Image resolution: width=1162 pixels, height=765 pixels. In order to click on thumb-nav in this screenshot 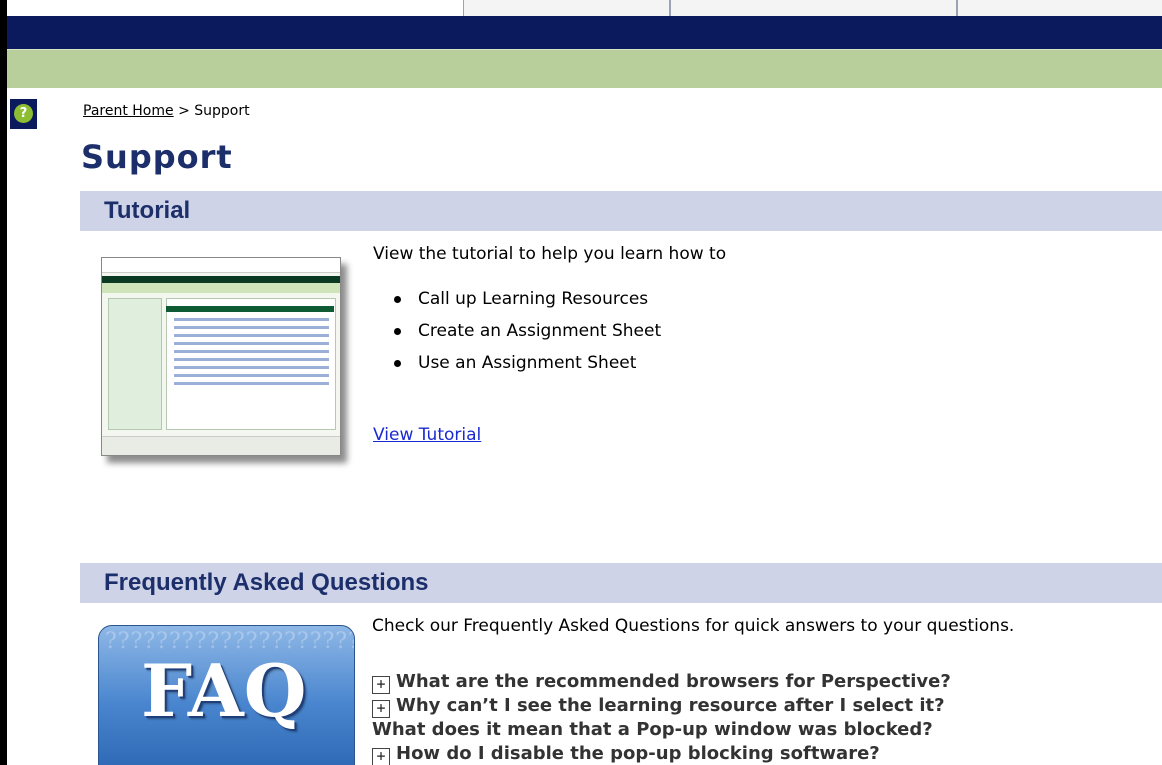, I will do `click(221, 279)`.